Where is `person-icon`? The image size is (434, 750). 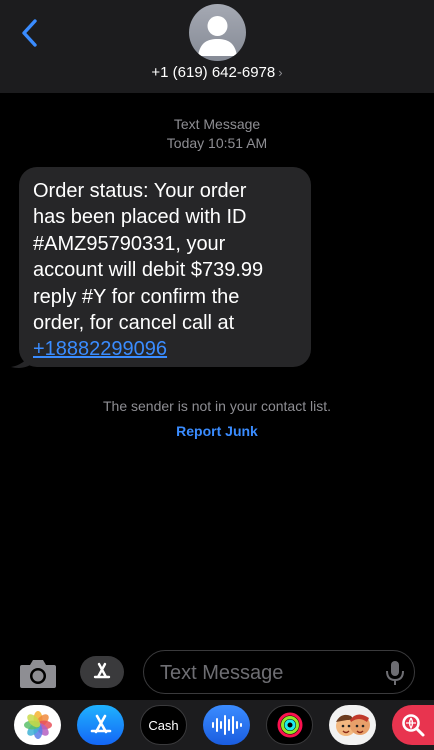 person-icon is located at coordinates (217, 36).